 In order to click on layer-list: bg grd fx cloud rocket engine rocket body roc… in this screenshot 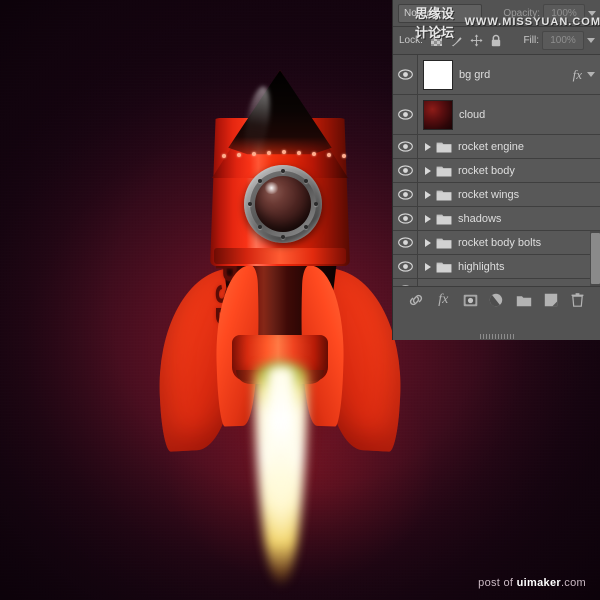, I will do `click(496, 170)`.